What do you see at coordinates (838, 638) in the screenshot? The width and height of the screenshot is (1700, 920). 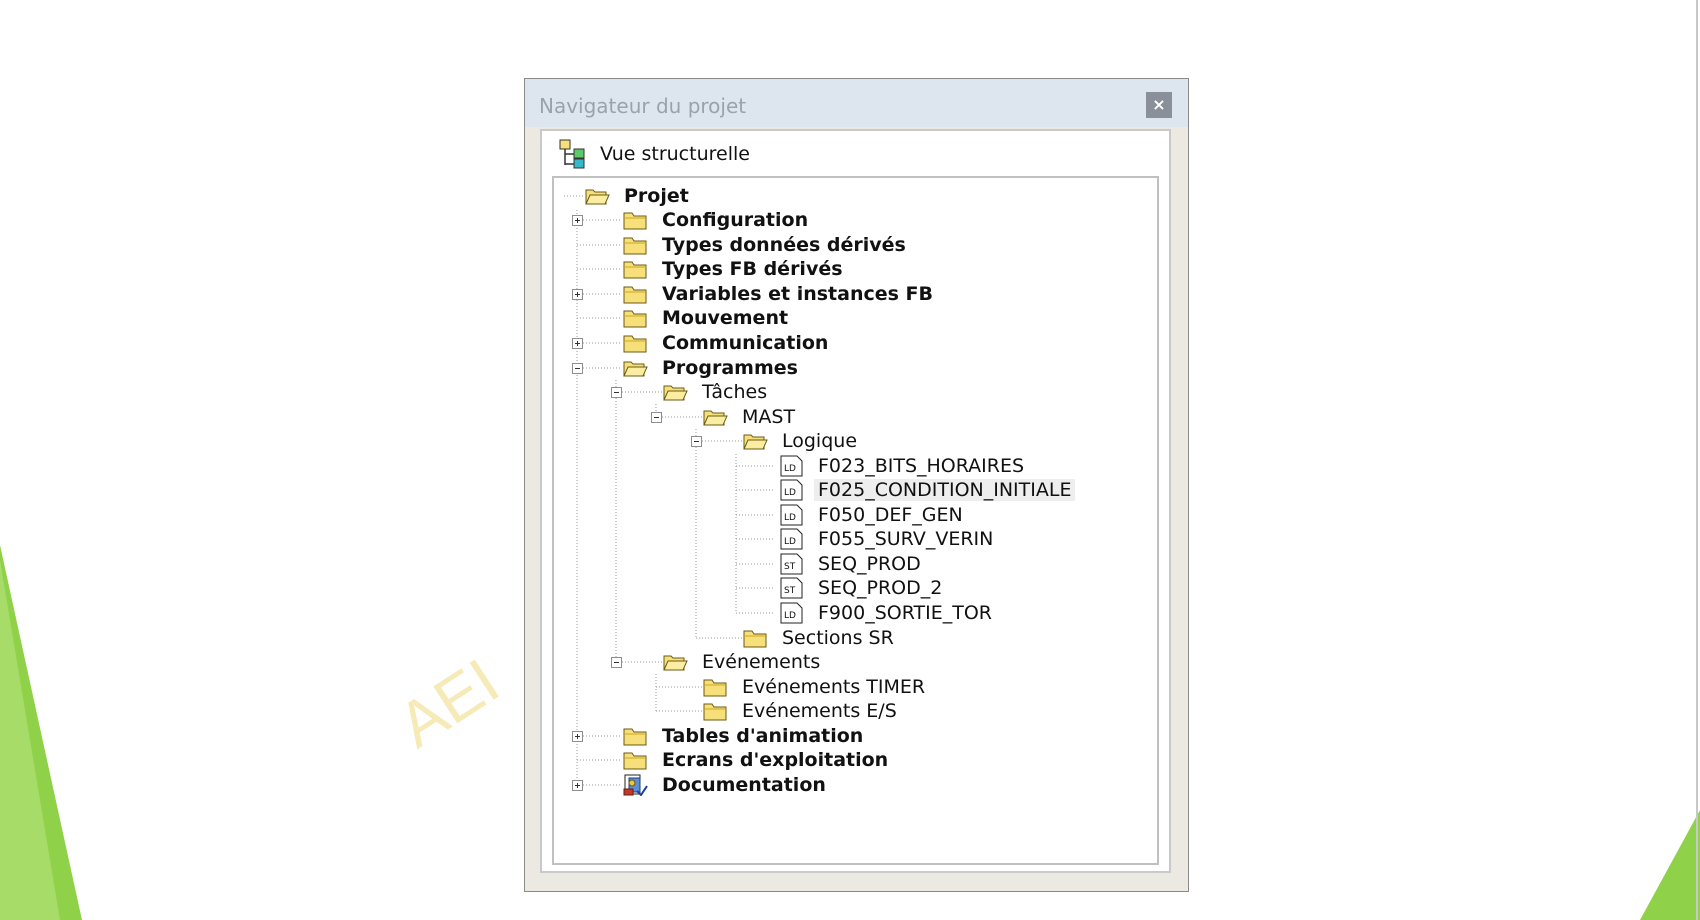 I see `tree-node-label: Sections SR` at bounding box center [838, 638].